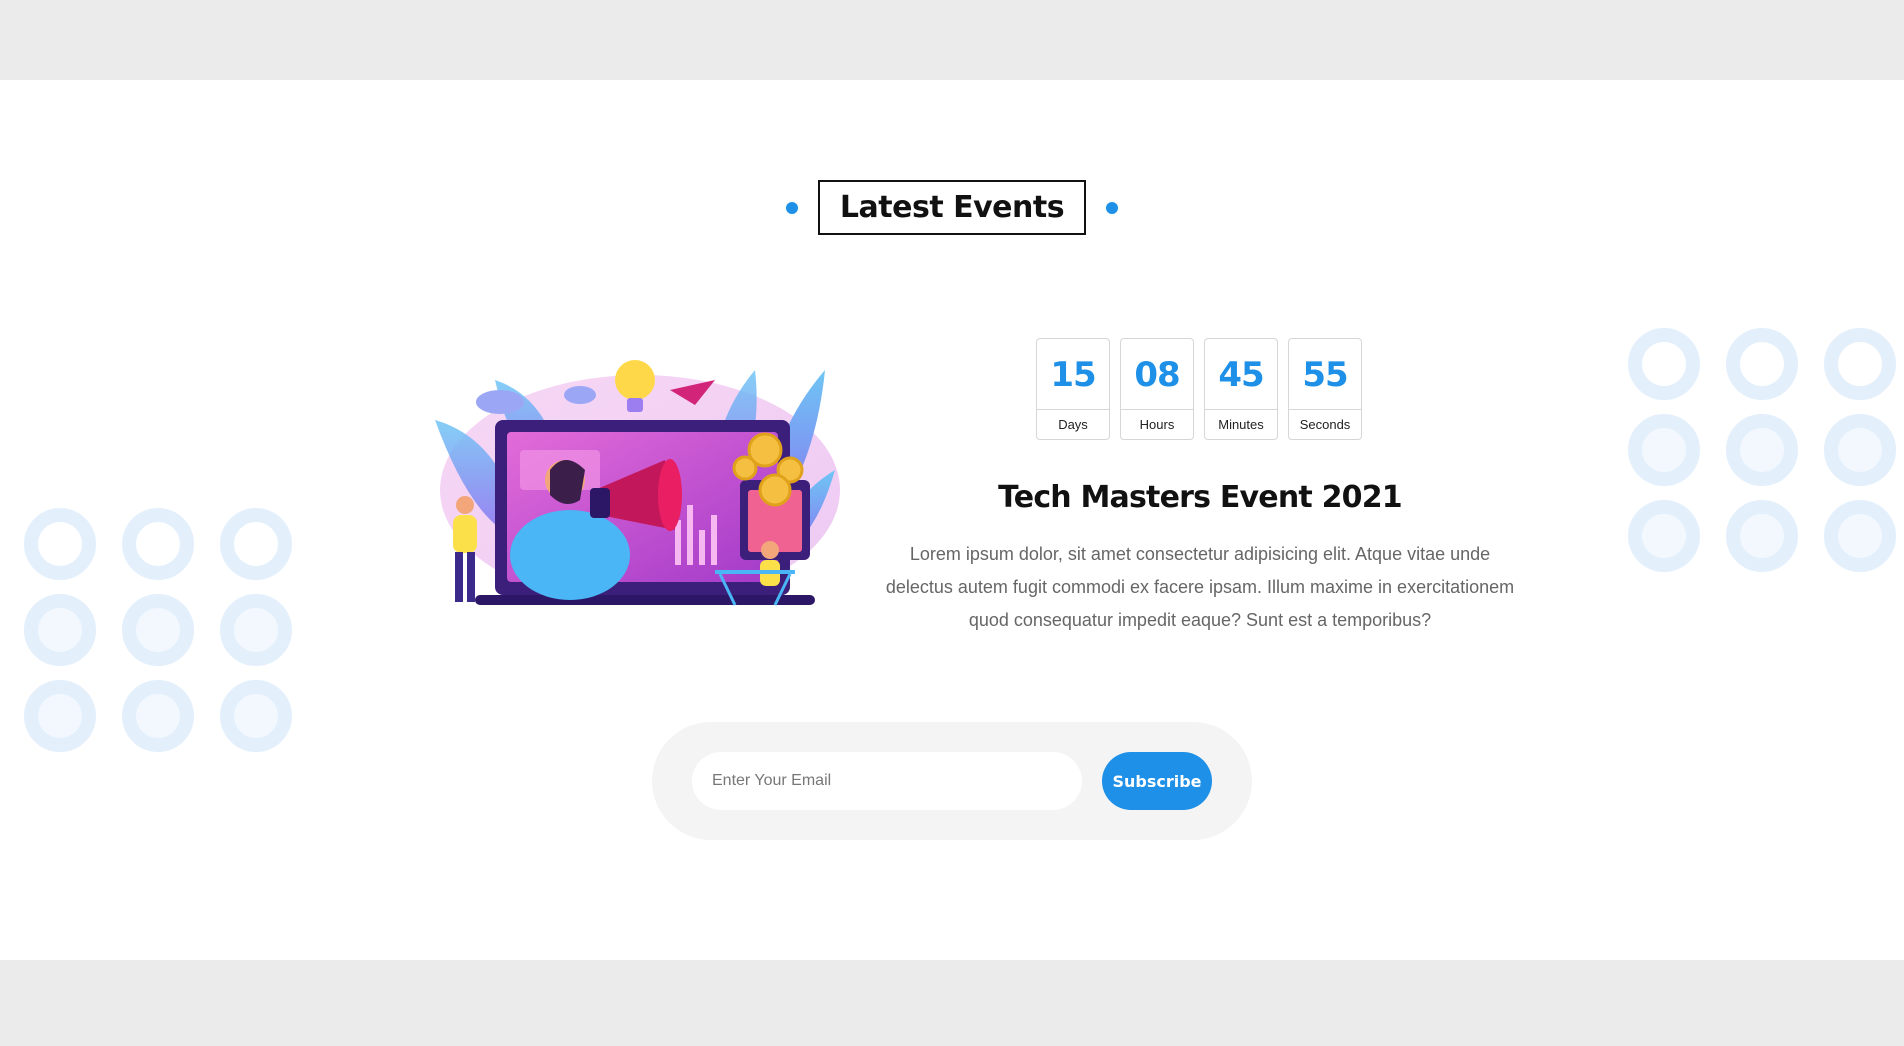 The image size is (1904, 1046). I want to click on section-title: Latest Events, so click(952, 207).